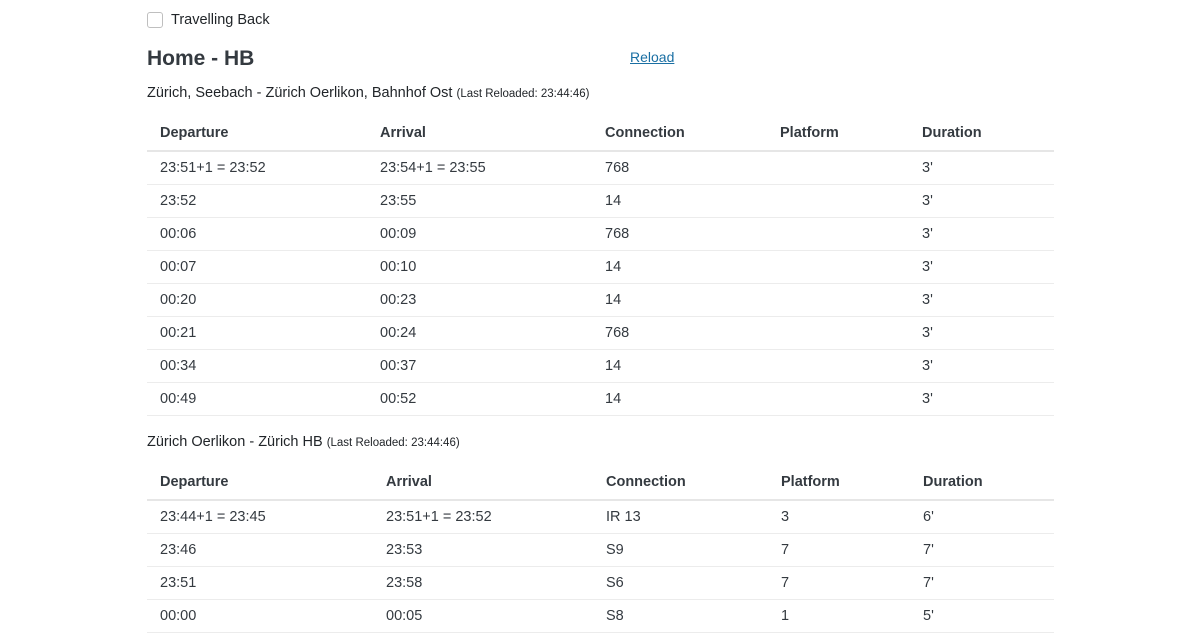  What do you see at coordinates (257, 300) in the screenshot?
I see `departure-cell: 00:20` at bounding box center [257, 300].